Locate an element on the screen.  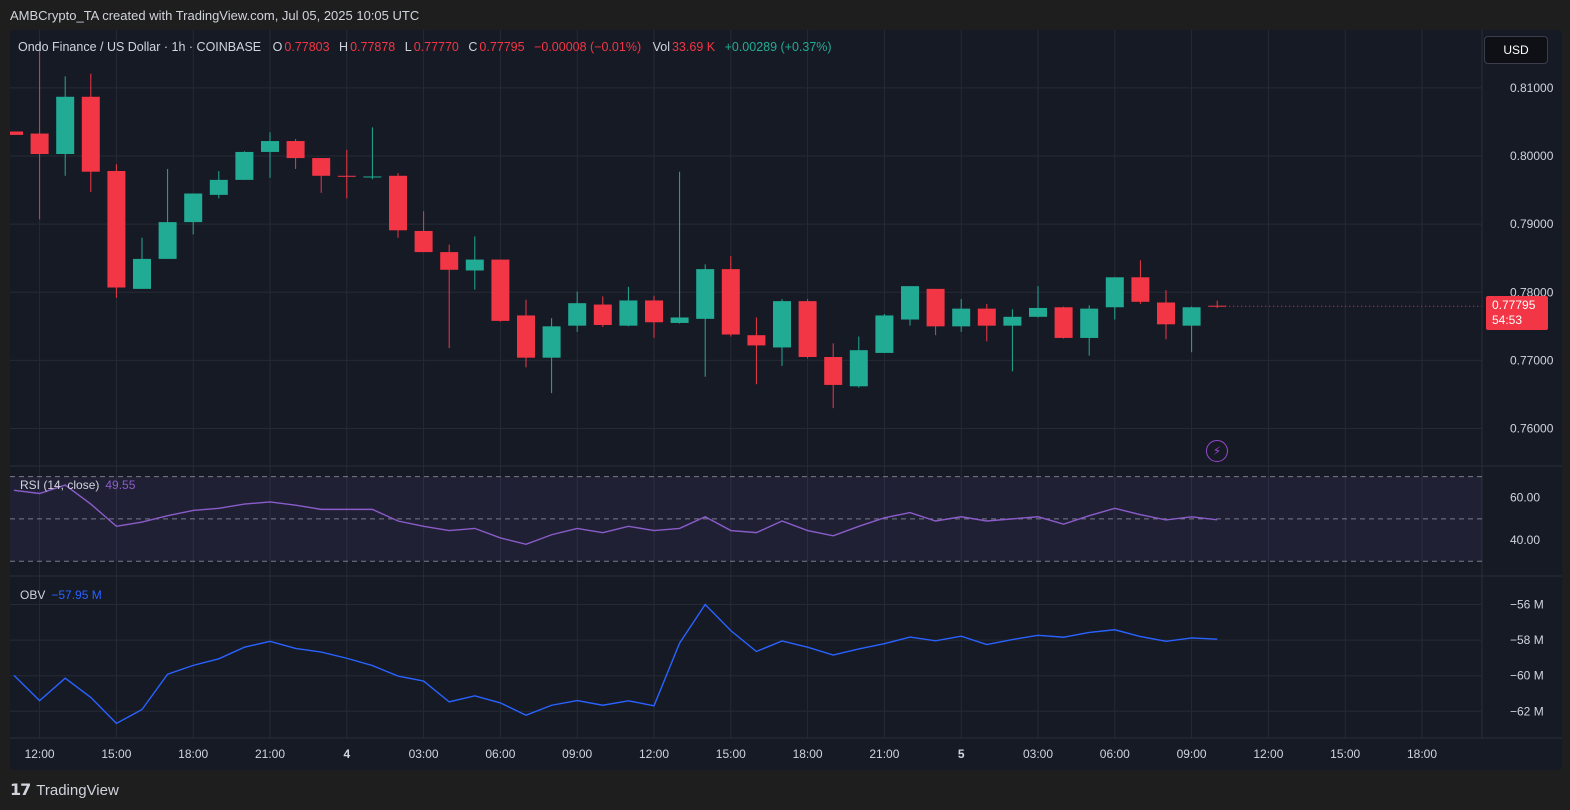
close-label: C is located at coordinates (473, 47).